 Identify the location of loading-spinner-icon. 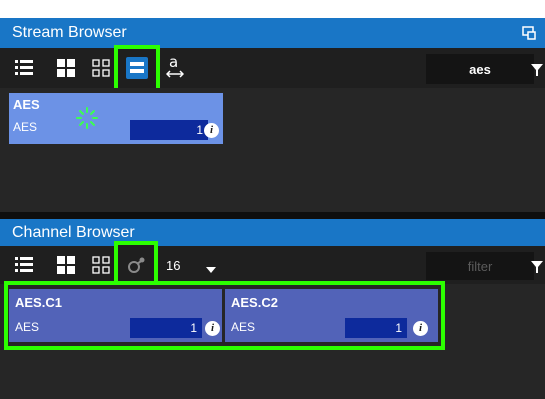
(87, 120).